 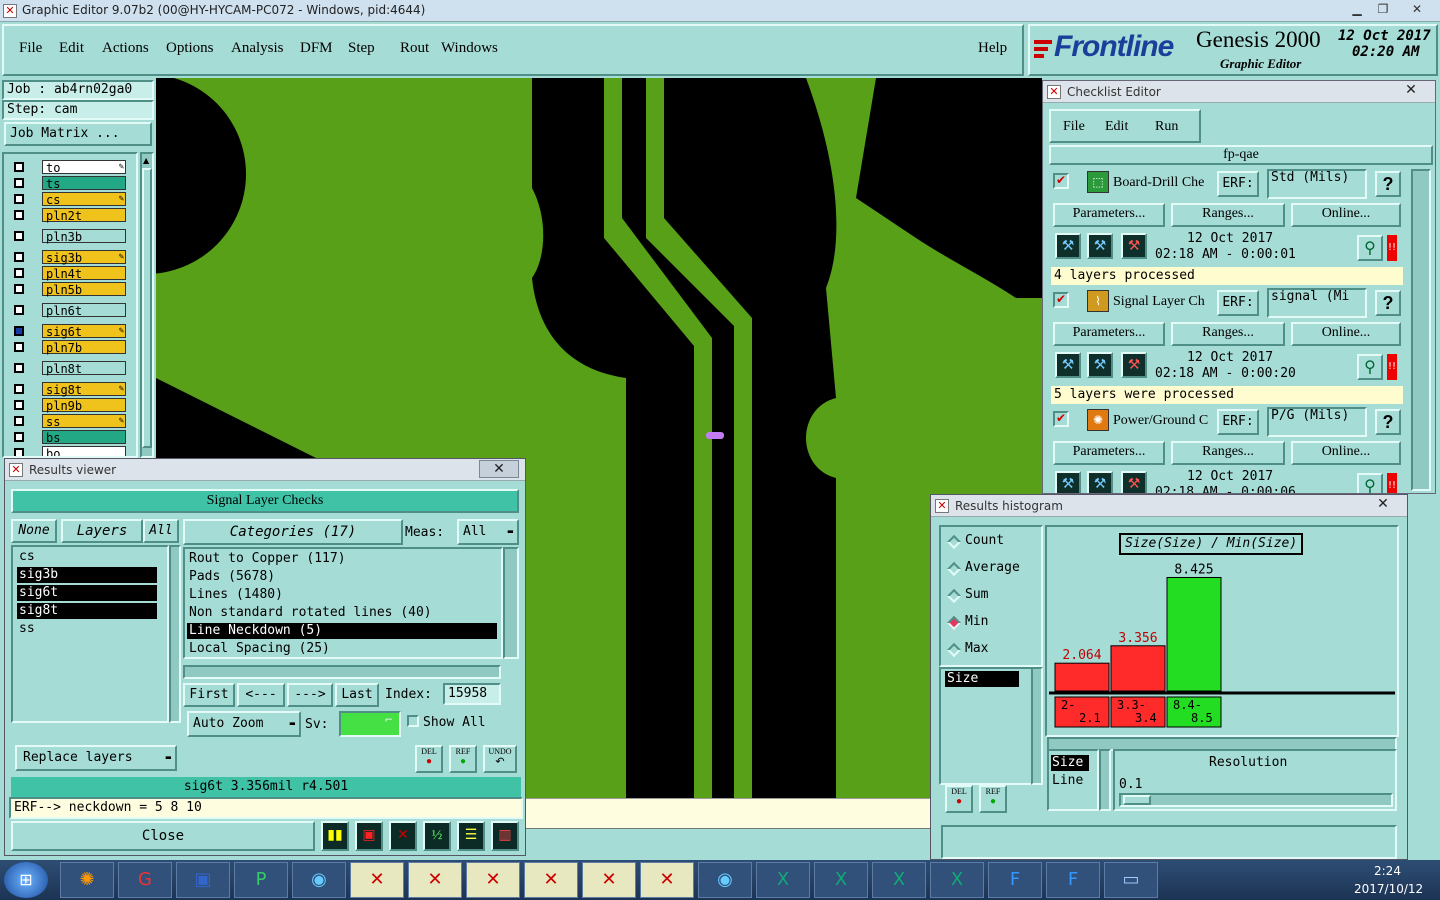 I want to click on none-button: None, so click(x=34, y=531).